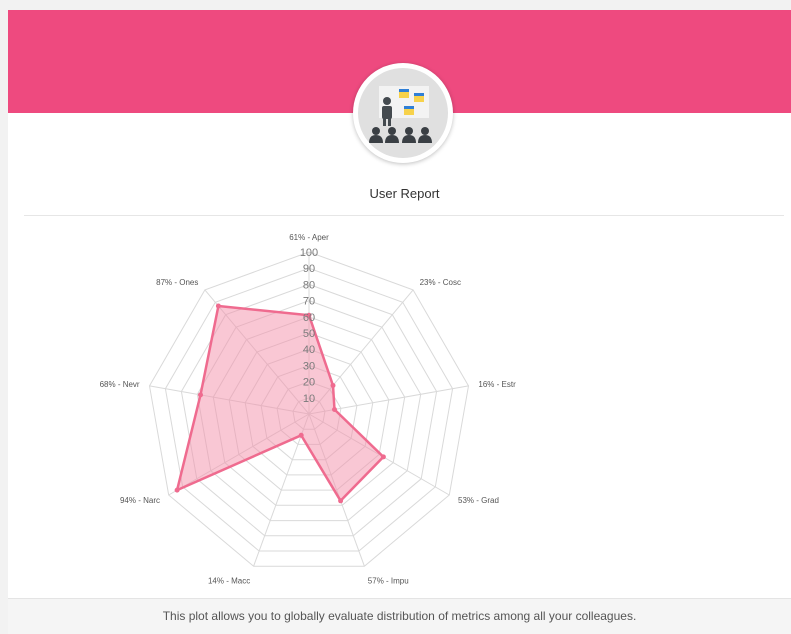 This screenshot has width=791, height=634. Describe the element at coordinates (177, 282) in the screenshot. I see `axis-label: 87% - Ones` at that location.